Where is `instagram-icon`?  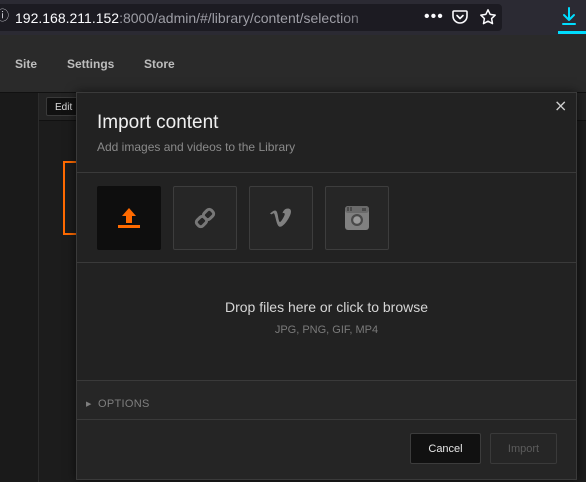 instagram-icon is located at coordinates (357, 218).